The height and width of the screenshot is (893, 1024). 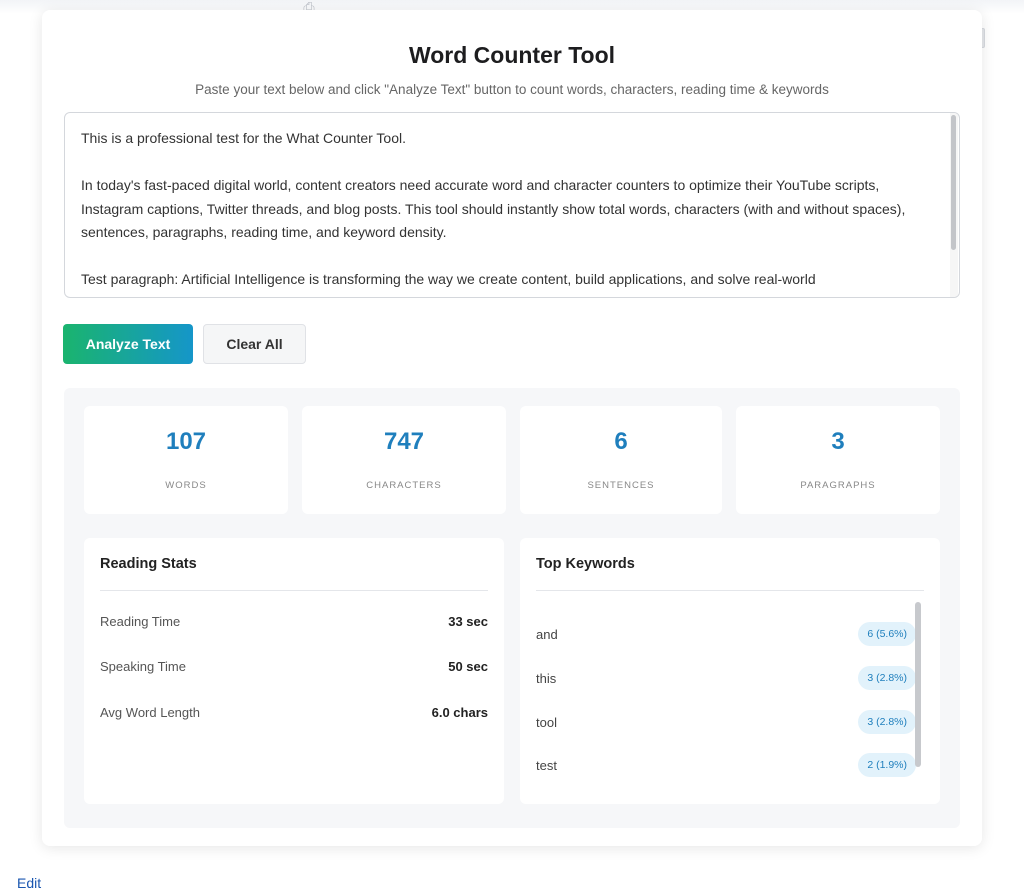 What do you see at coordinates (294, 624) in the screenshot?
I see `reading-time-row: Reading Time 33 sec` at bounding box center [294, 624].